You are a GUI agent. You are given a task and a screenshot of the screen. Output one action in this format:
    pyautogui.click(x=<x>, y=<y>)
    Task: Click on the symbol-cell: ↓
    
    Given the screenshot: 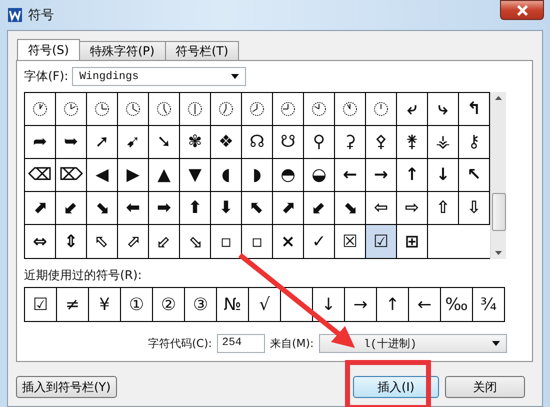 What is the action you would take?
    pyautogui.click(x=443, y=175)
    